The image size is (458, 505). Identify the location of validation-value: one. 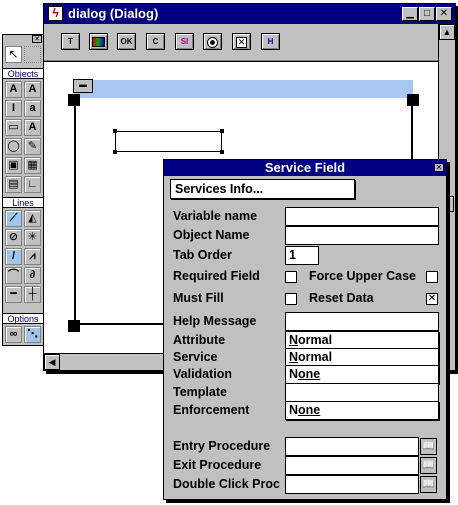
(309, 374).